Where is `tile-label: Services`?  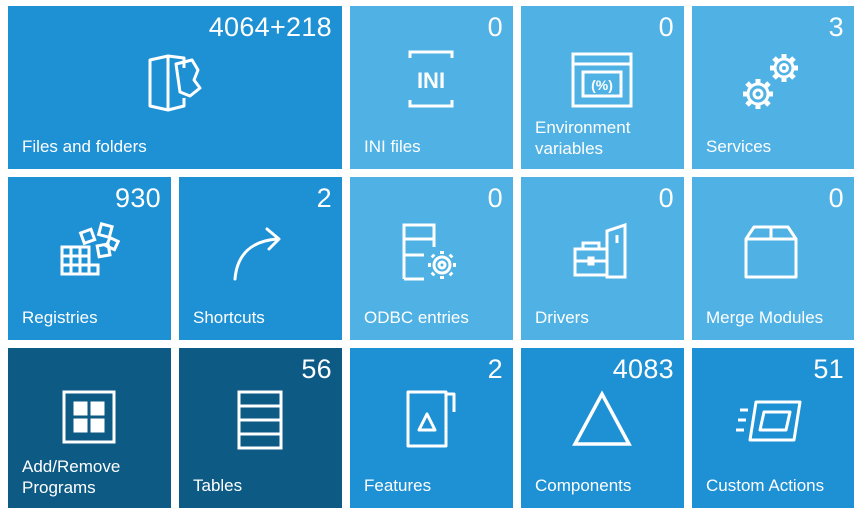 tile-label: Services is located at coordinates (739, 146).